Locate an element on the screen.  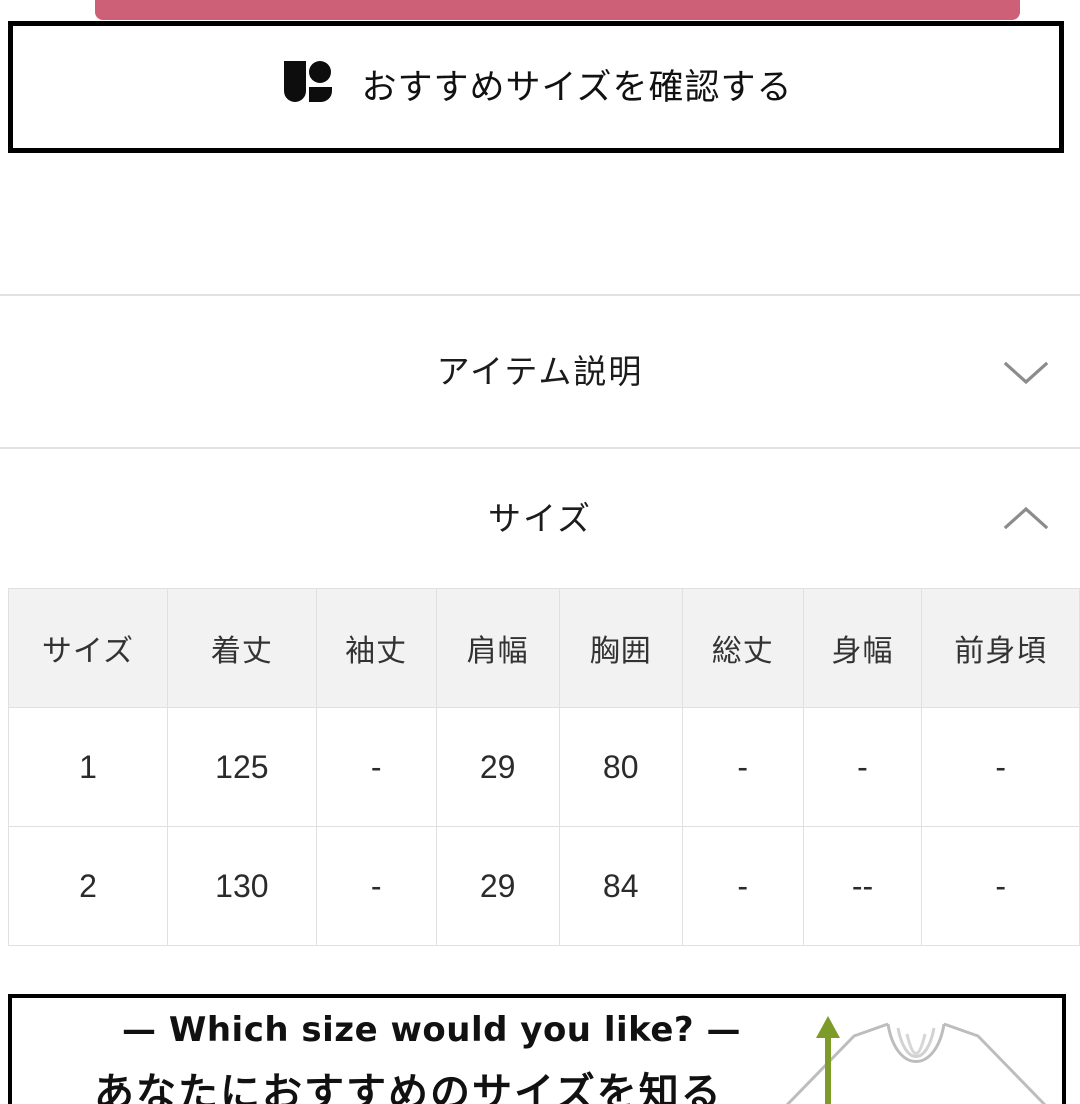
table-header-cell: サイズ is located at coordinates (88, 648).